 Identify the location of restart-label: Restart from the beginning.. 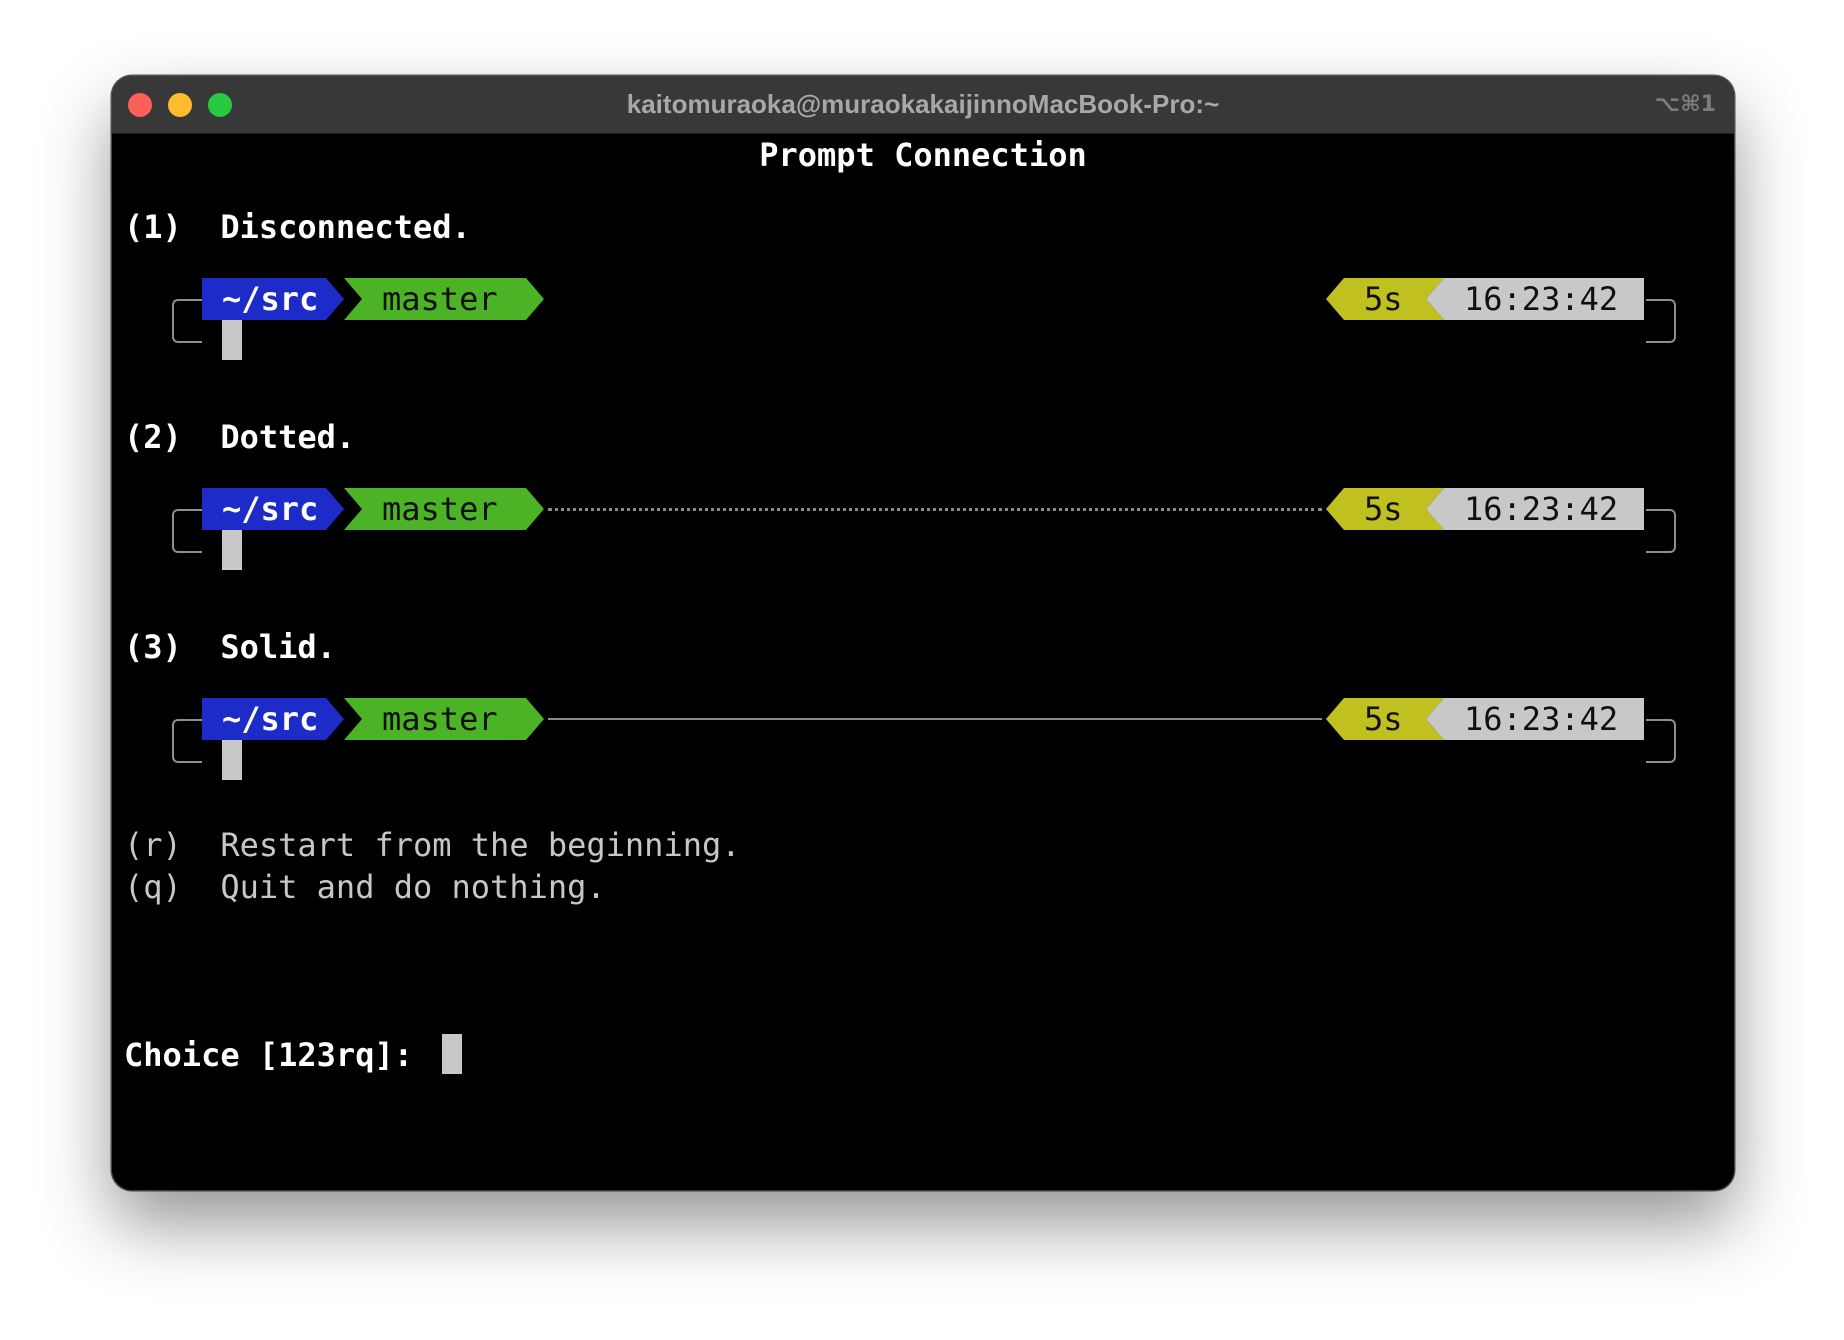
(480, 845).